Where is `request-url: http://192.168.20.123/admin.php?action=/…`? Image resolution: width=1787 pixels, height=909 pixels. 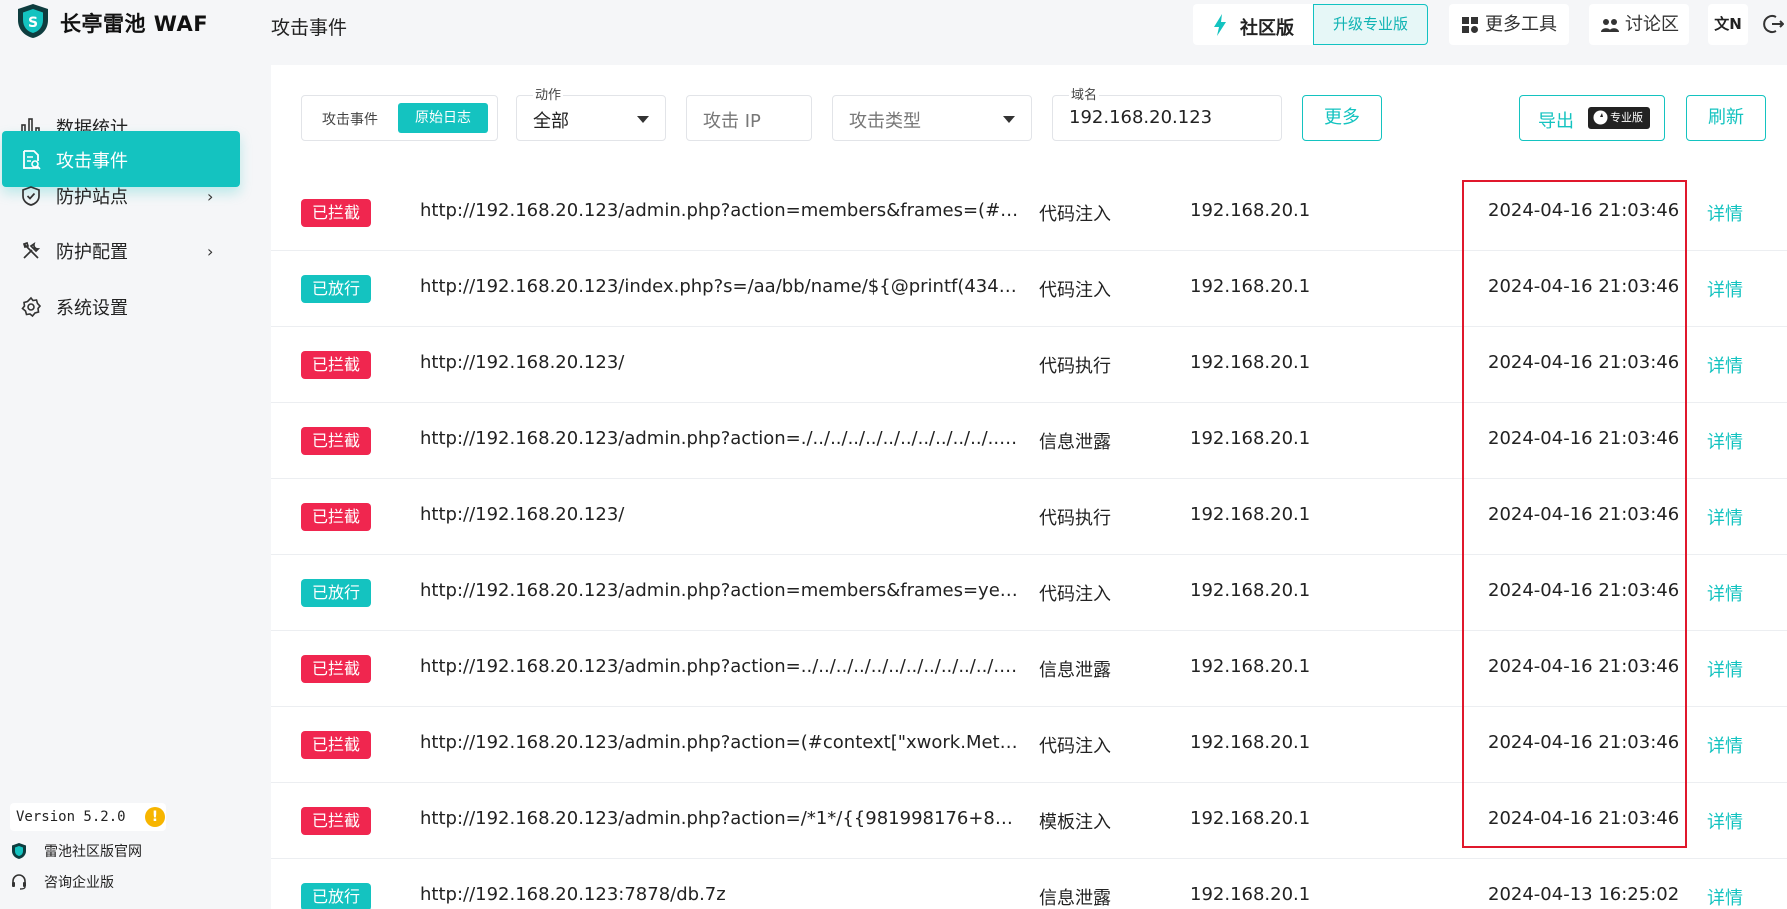
request-url: http://192.168.20.123/admin.php?action=/… is located at coordinates (720, 818).